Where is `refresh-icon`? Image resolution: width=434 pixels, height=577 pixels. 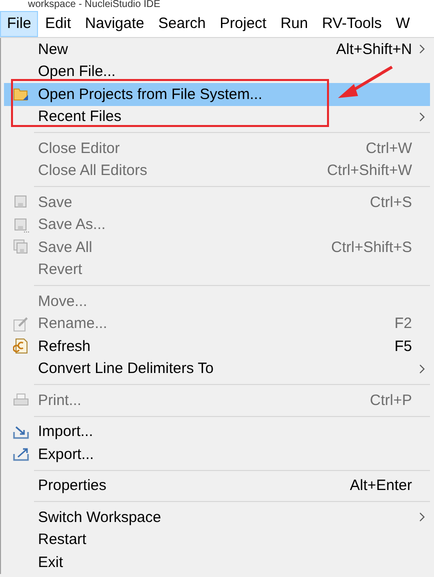
refresh-icon is located at coordinates (21, 346).